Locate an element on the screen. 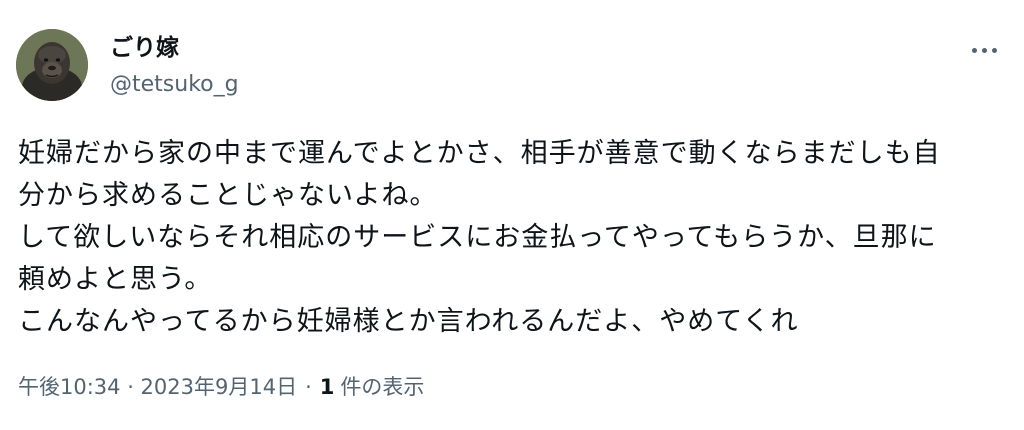  tweet-text-line: して欲しいならそれ相応のサービスにお金払ってやってもらうか、旦那に is located at coordinates (477, 237).